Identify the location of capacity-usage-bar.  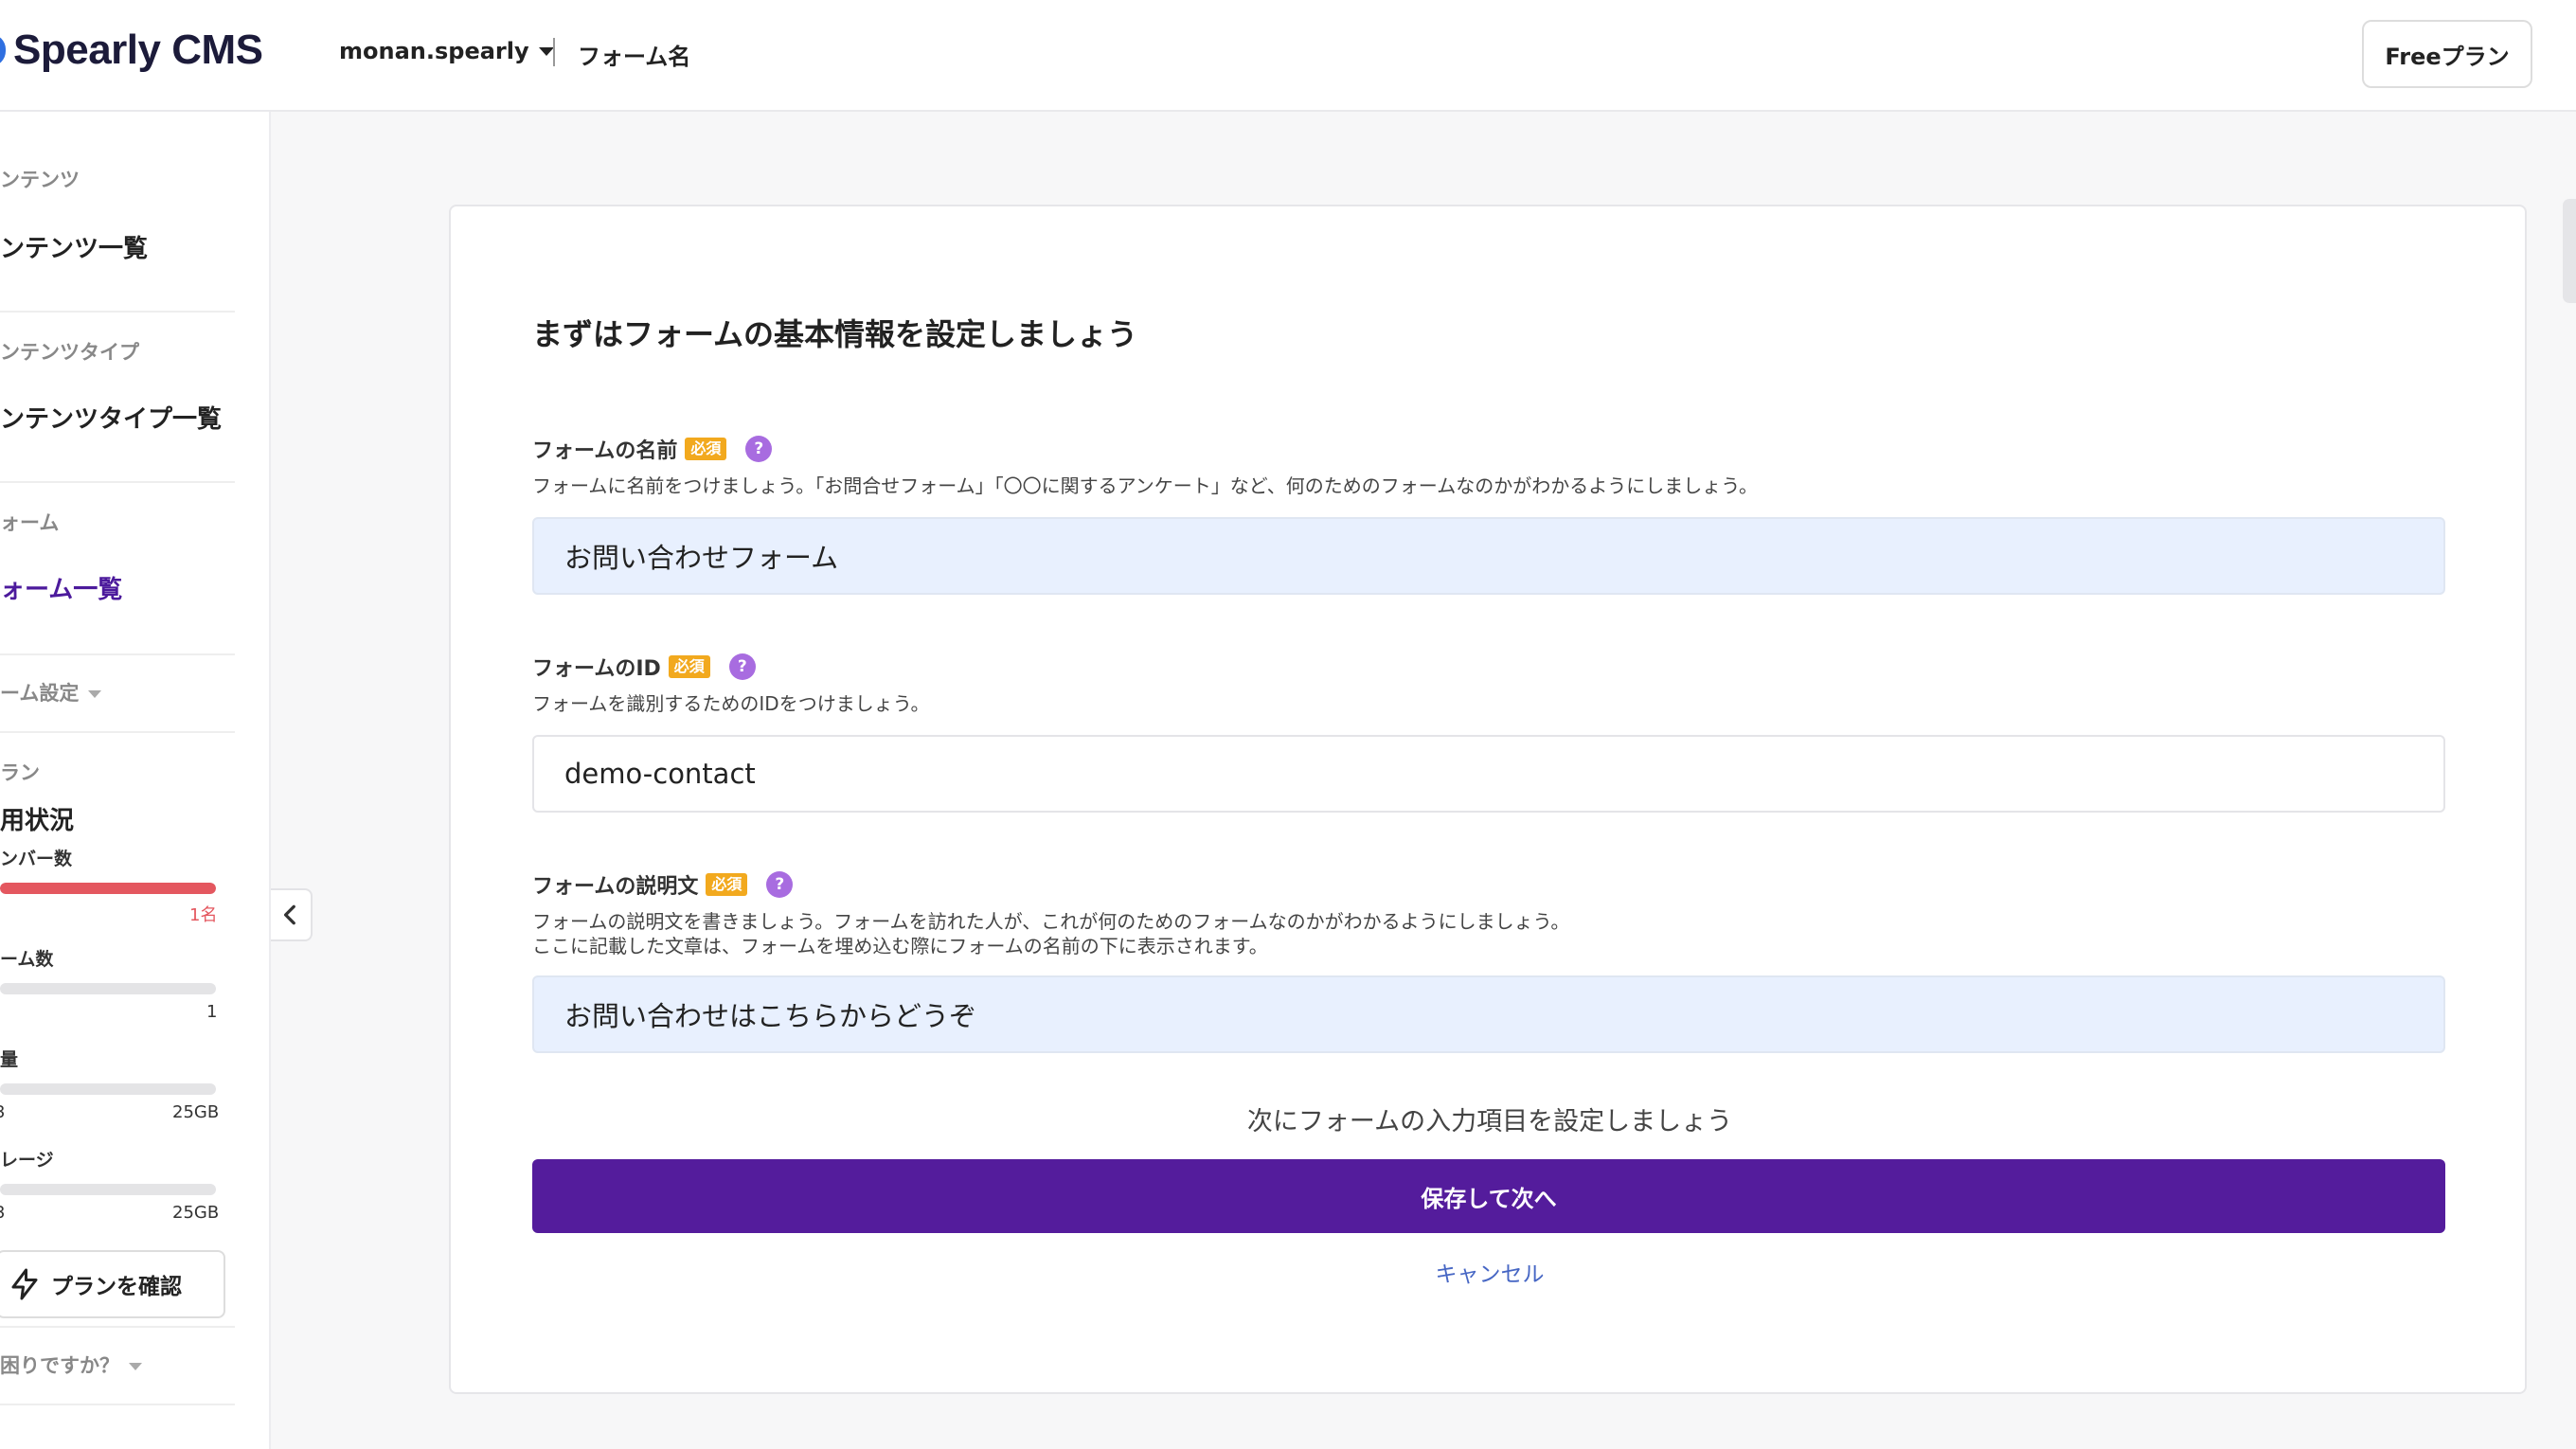
(108, 1089).